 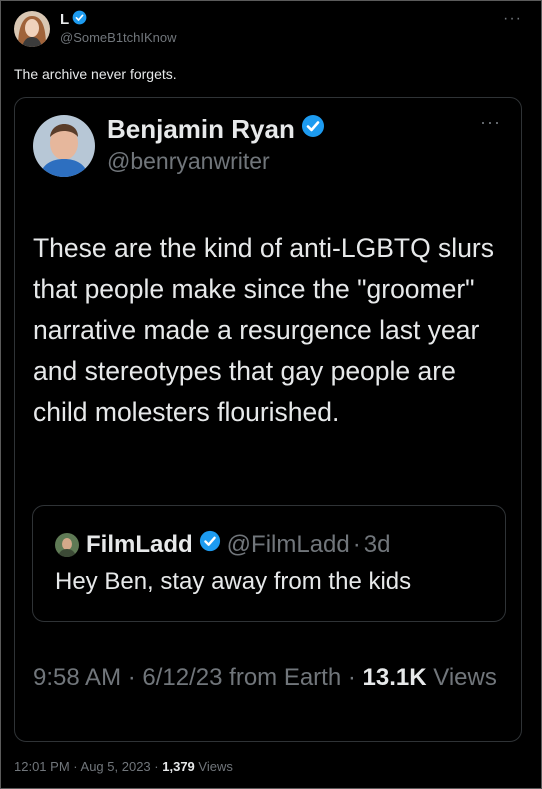 What do you see at coordinates (182, 677) in the screenshot?
I see `quoted-date: 6/12/23` at bounding box center [182, 677].